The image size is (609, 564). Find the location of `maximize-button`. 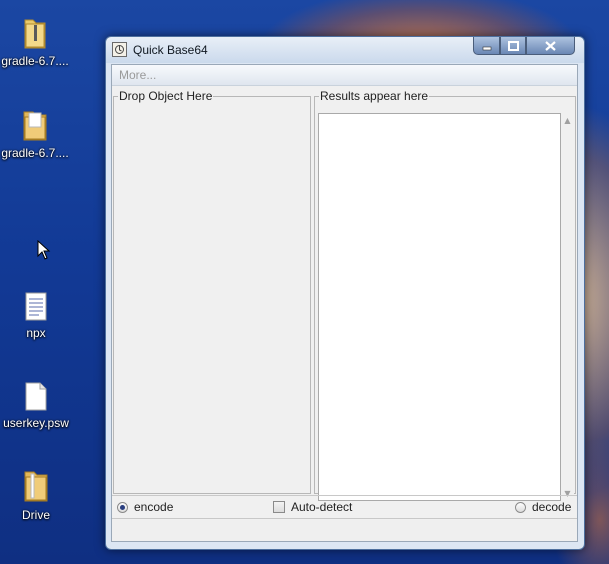

maximize-button is located at coordinates (513, 46).